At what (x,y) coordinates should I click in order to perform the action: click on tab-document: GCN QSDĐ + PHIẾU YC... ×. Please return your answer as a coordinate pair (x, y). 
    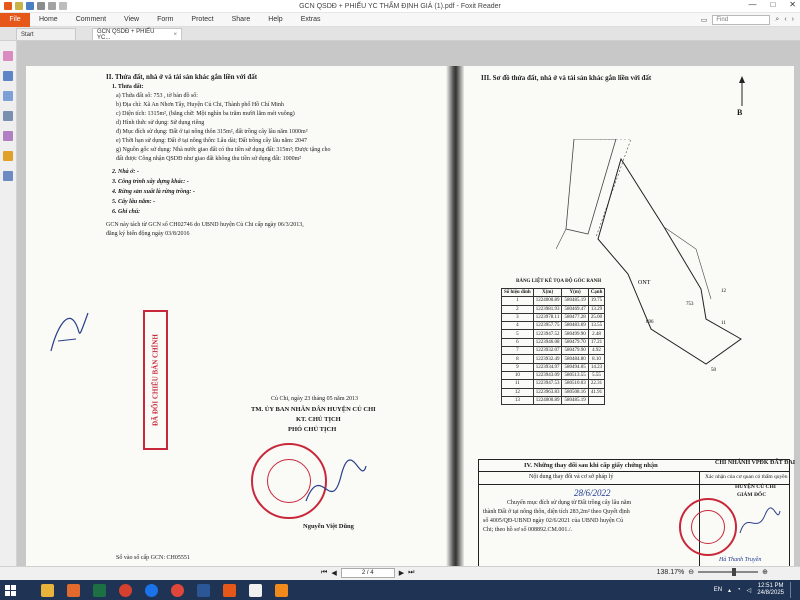
    Looking at the image, I should click on (137, 34).